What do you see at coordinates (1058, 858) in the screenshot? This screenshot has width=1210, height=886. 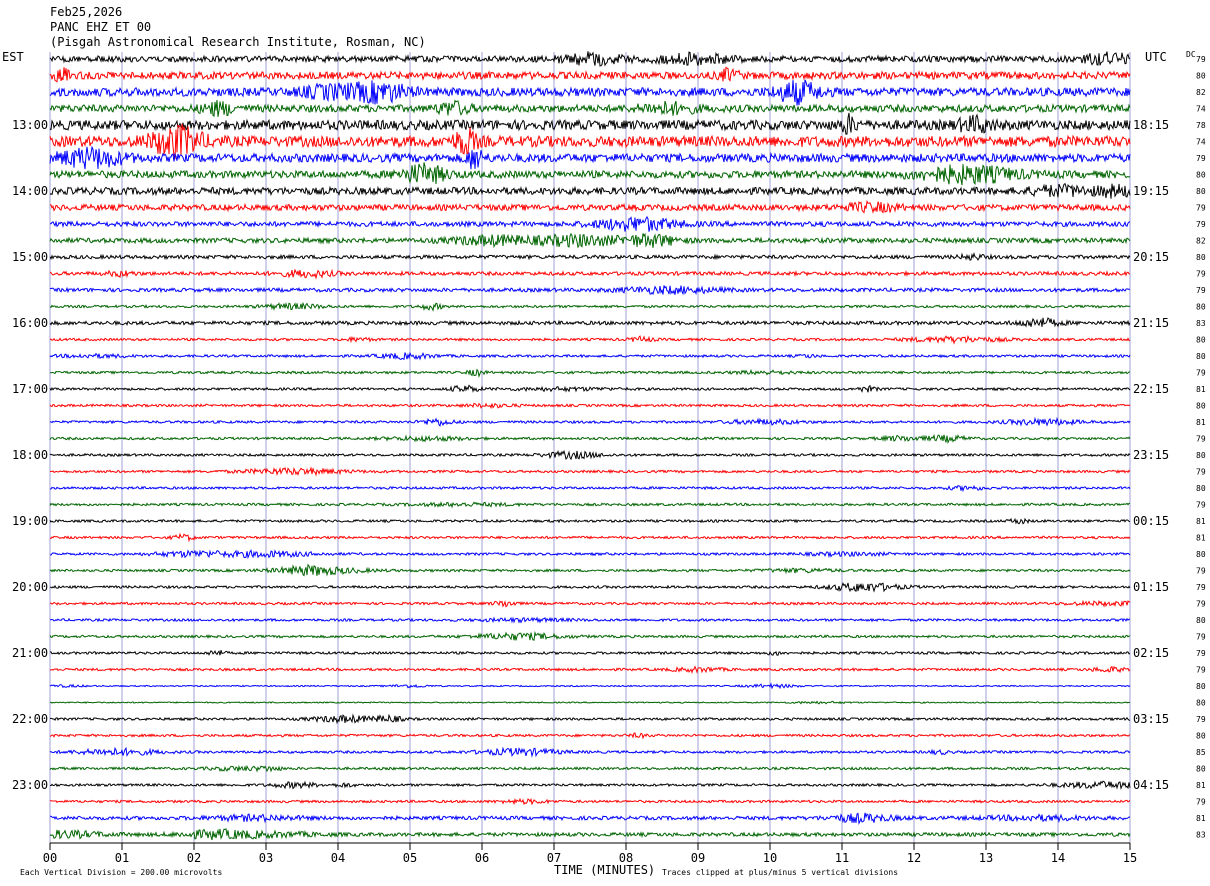 I see `x-tick-label: 14` at bounding box center [1058, 858].